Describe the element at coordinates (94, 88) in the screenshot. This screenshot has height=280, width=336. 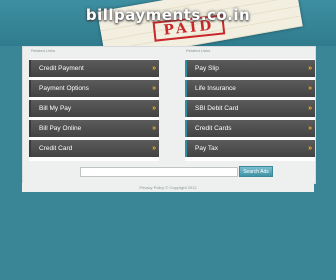
I see `link-payment-options: Payment Options »` at that location.